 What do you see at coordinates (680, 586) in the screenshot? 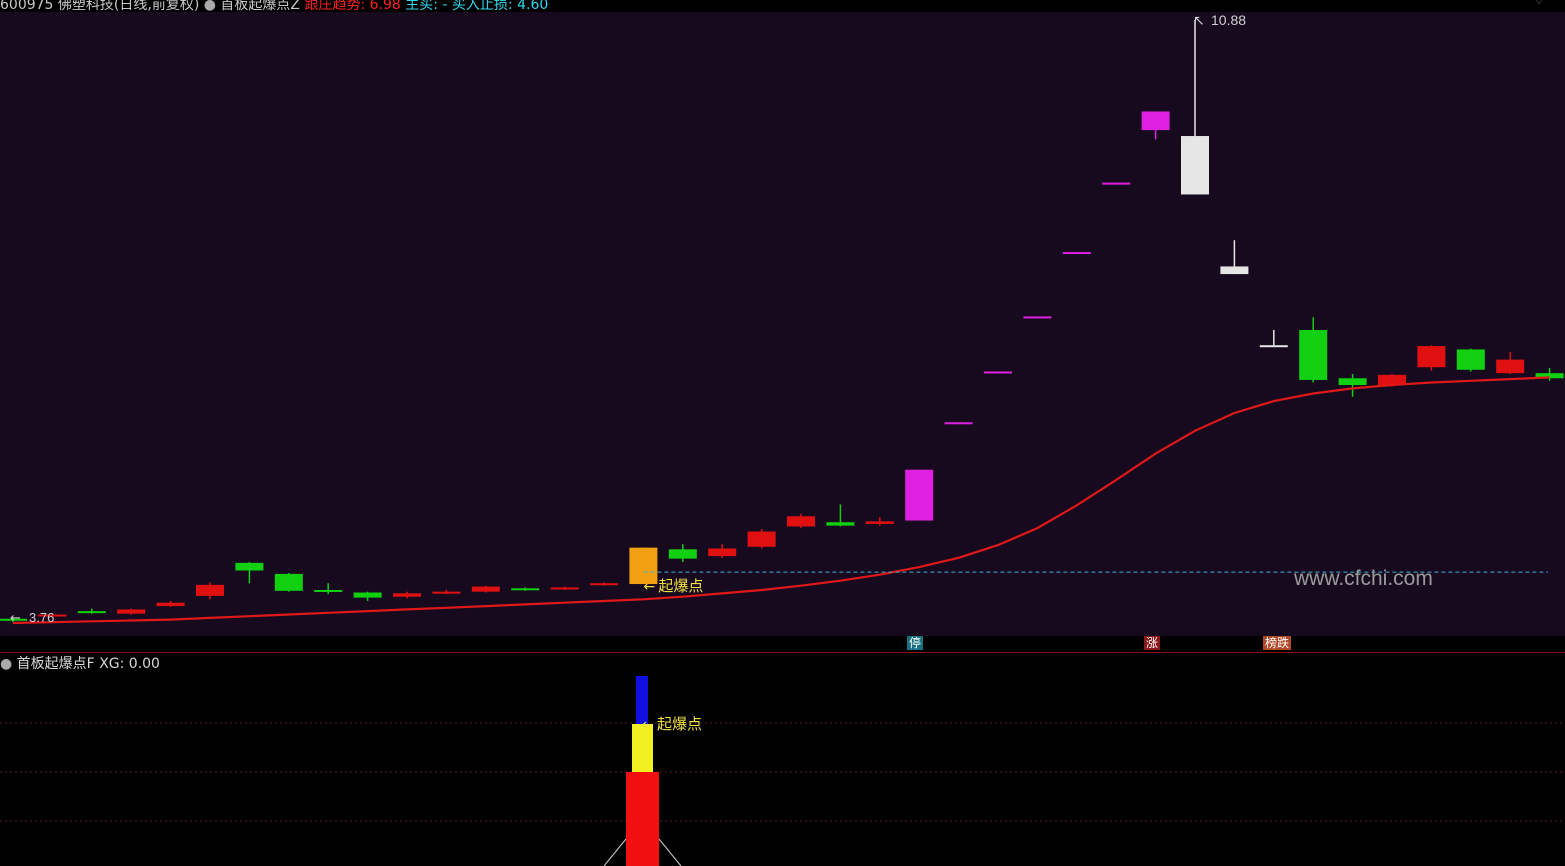
I see `signal-label: 起爆点` at bounding box center [680, 586].